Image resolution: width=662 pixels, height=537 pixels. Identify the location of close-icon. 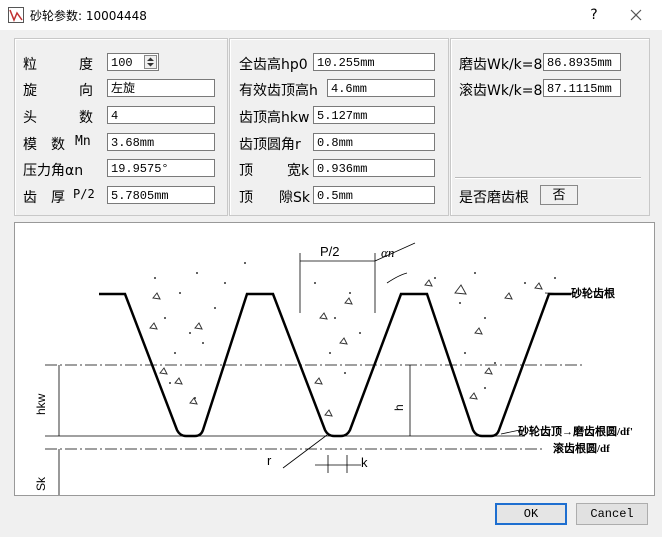
(636, 15).